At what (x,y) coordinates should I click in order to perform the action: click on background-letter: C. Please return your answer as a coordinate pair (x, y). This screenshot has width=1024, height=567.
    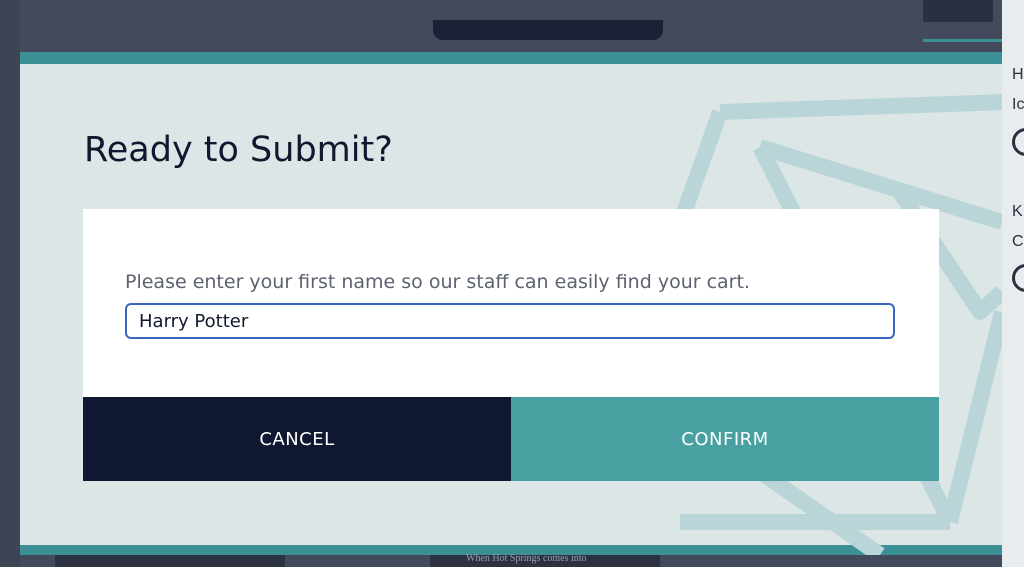
    Looking at the image, I should click on (1018, 241).